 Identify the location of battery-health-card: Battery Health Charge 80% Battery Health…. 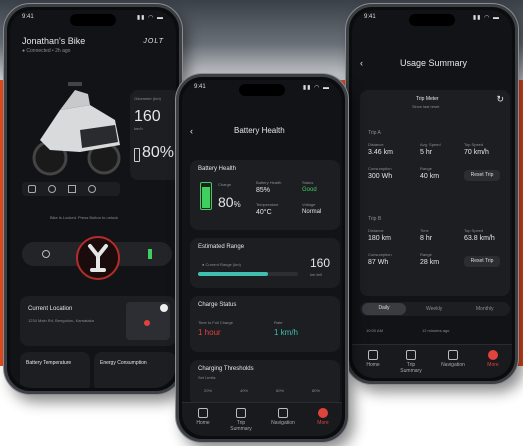
(265, 195).